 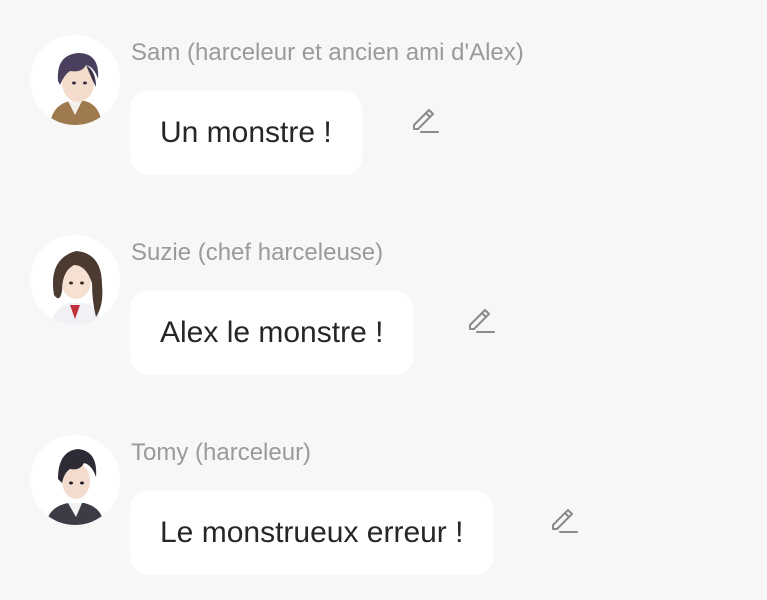 What do you see at coordinates (327, 52) in the screenshot?
I see `speaker-name: Sam (harceleur et ancien ami d'Alex)` at bounding box center [327, 52].